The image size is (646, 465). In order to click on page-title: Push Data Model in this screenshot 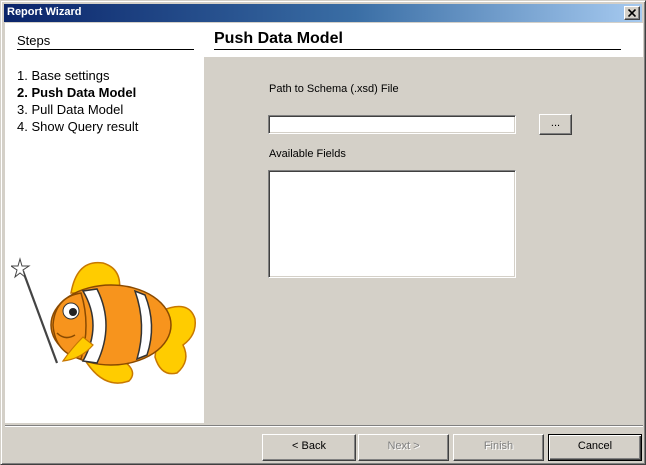, I will do `click(278, 38)`.